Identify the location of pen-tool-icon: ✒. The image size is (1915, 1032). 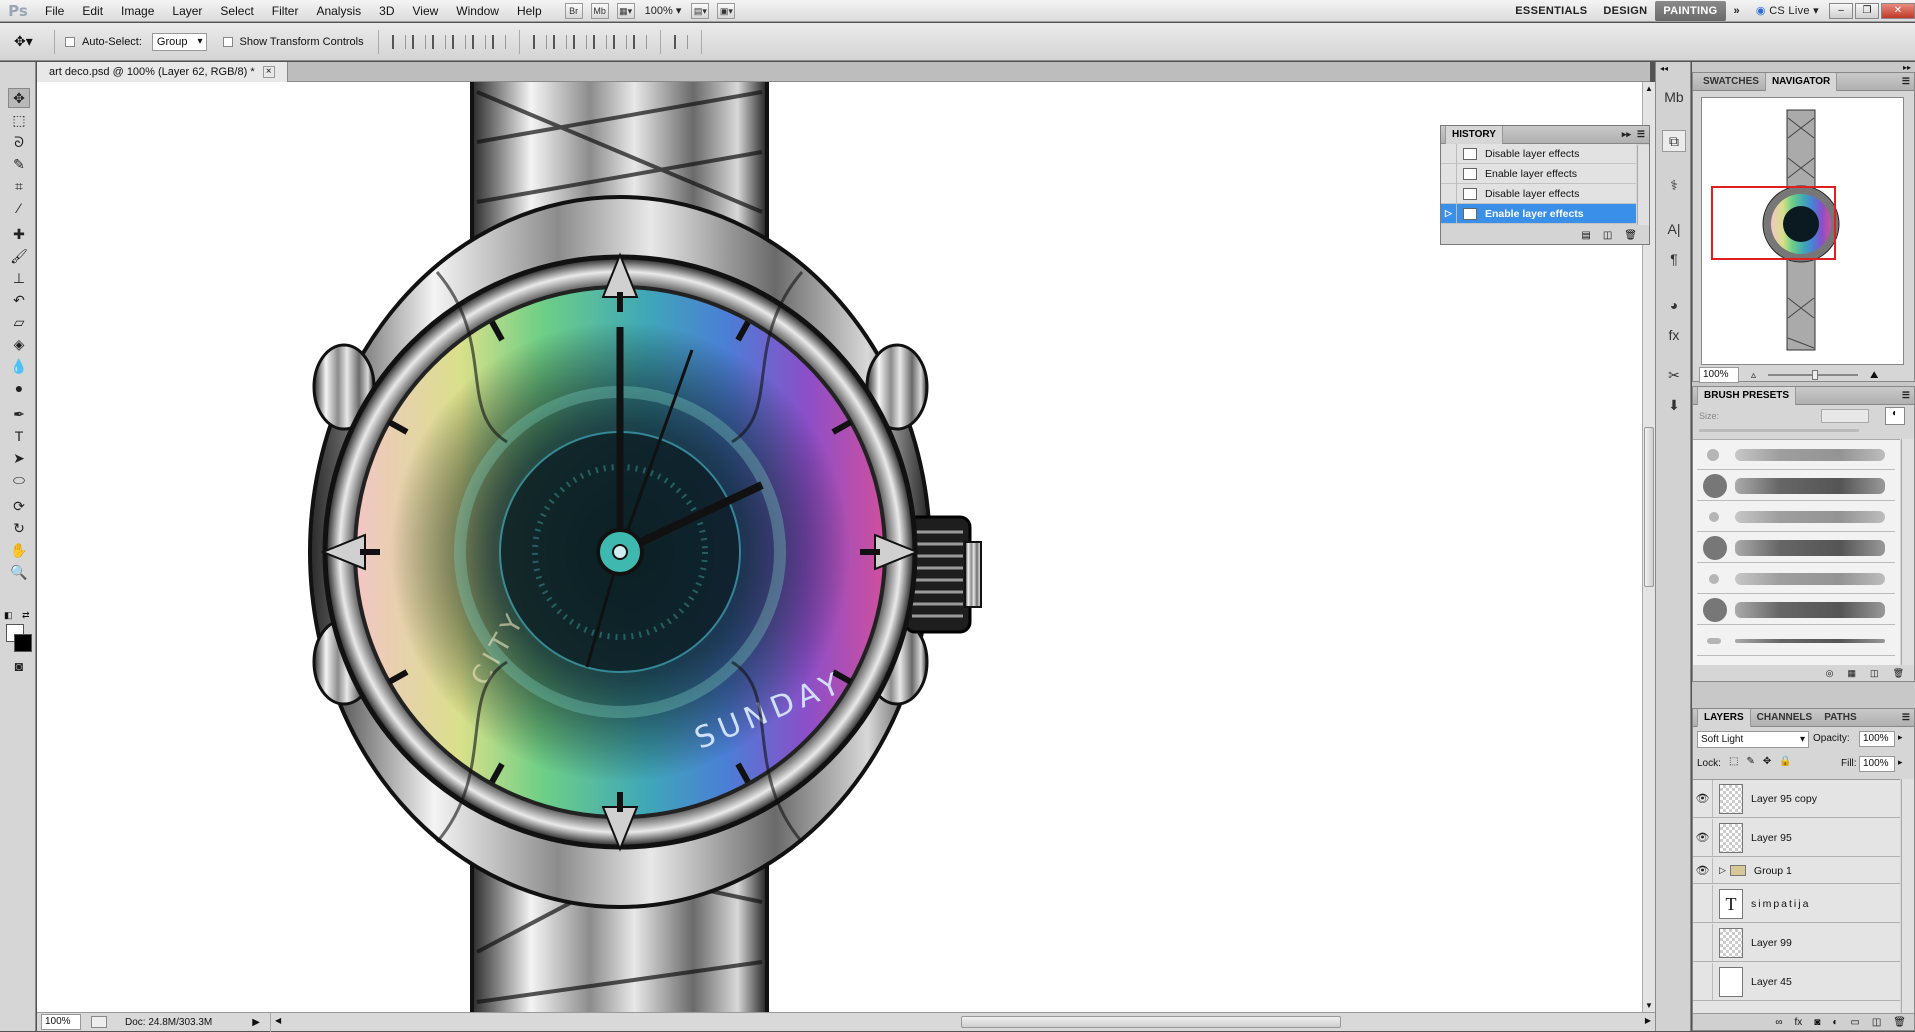
(19, 414).